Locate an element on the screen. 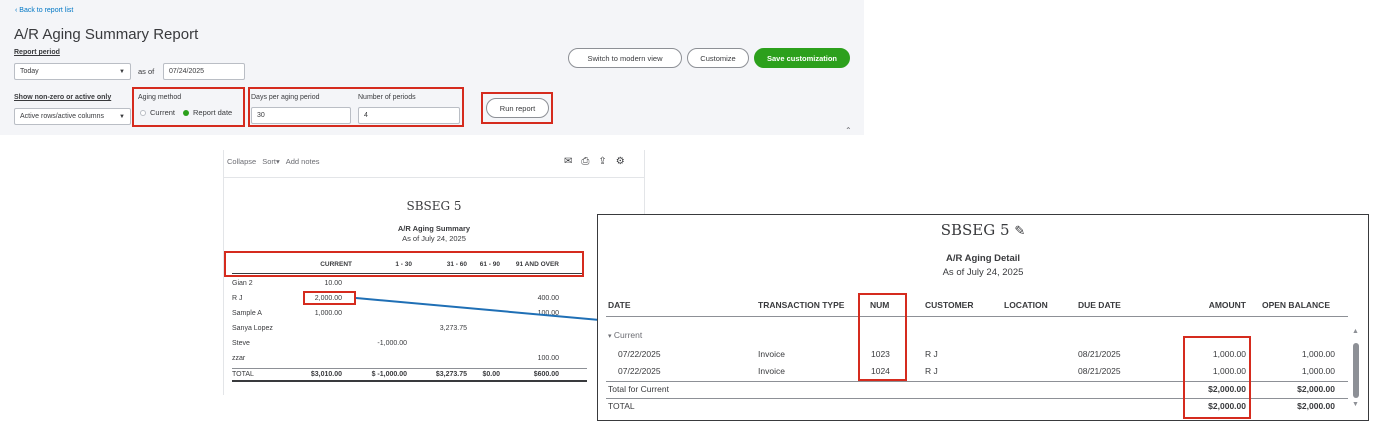 This screenshot has height=425, width=1376. amount-column-highlight is located at coordinates (1217, 377).